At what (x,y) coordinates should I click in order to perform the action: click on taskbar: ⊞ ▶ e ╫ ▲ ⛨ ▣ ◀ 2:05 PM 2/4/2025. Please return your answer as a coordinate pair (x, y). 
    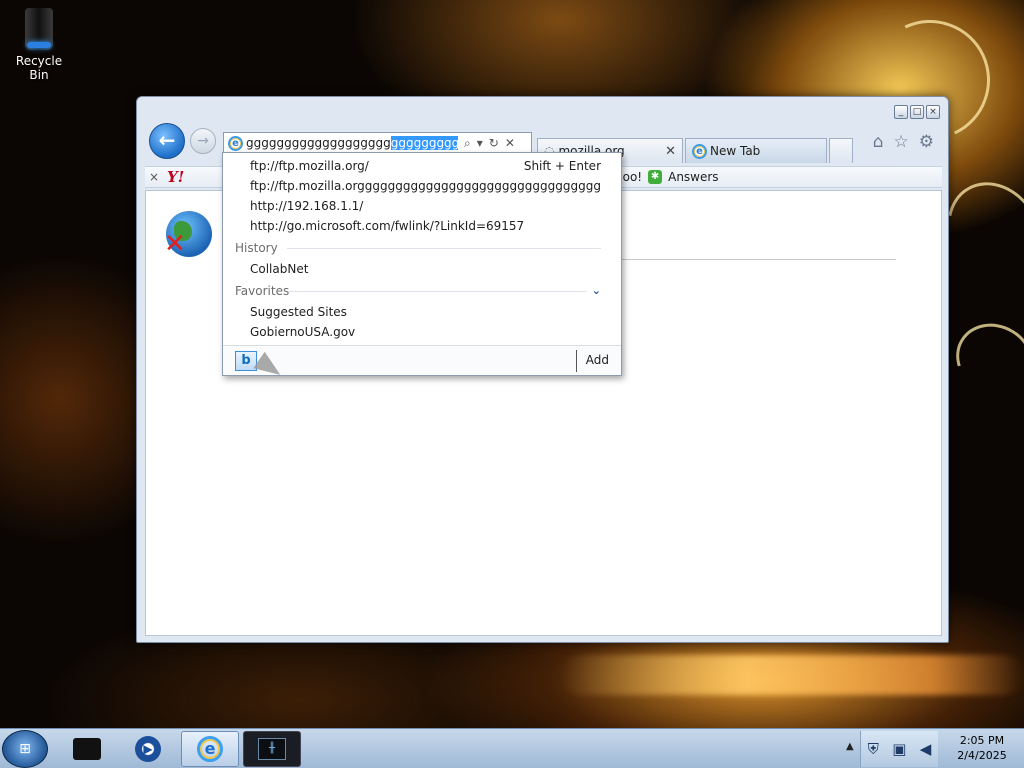
    Looking at the image, I should click on (512, 748).